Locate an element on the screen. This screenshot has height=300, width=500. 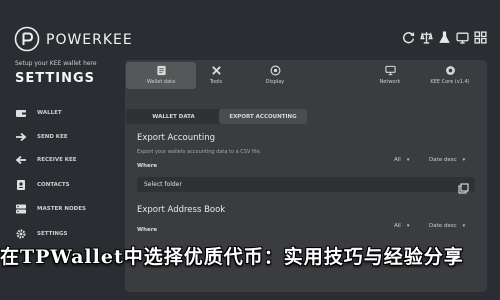
page-title: SETTINGS is located at coordinates (55, 78).